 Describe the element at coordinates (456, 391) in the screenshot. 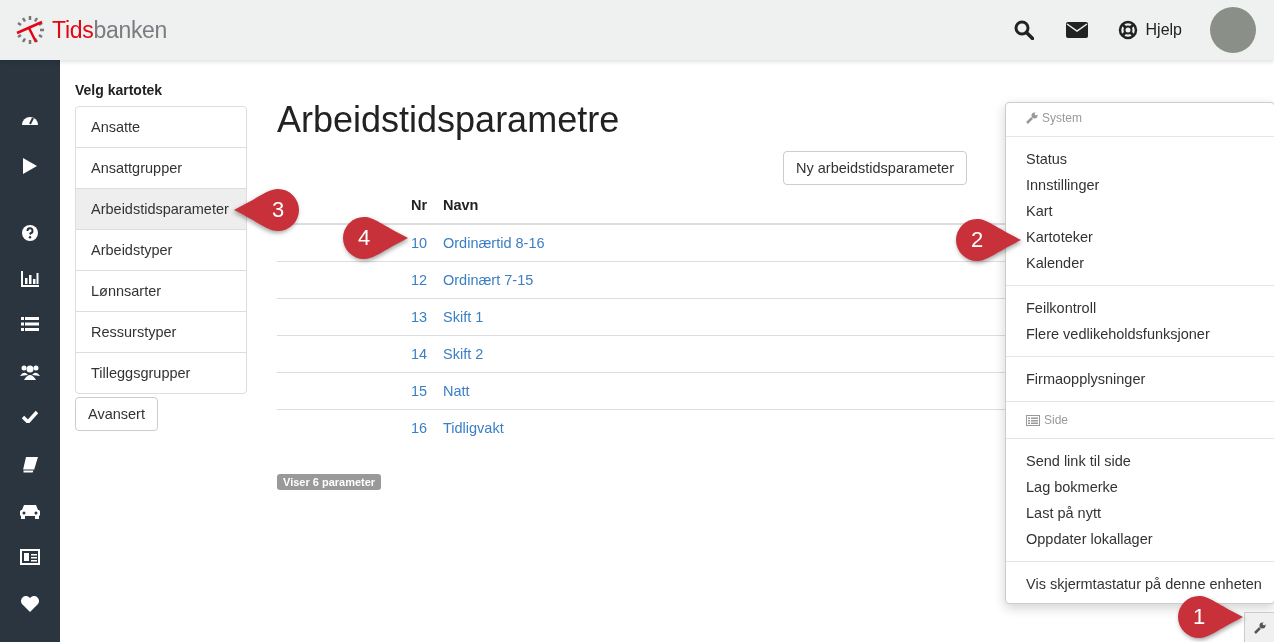

I see `name-link: Natt` at that location.